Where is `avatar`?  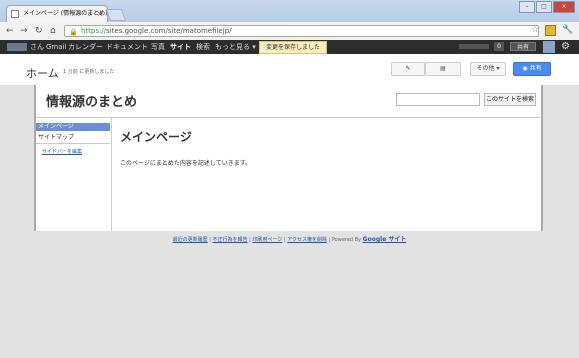
avatar is located at coordinates (549, 47).